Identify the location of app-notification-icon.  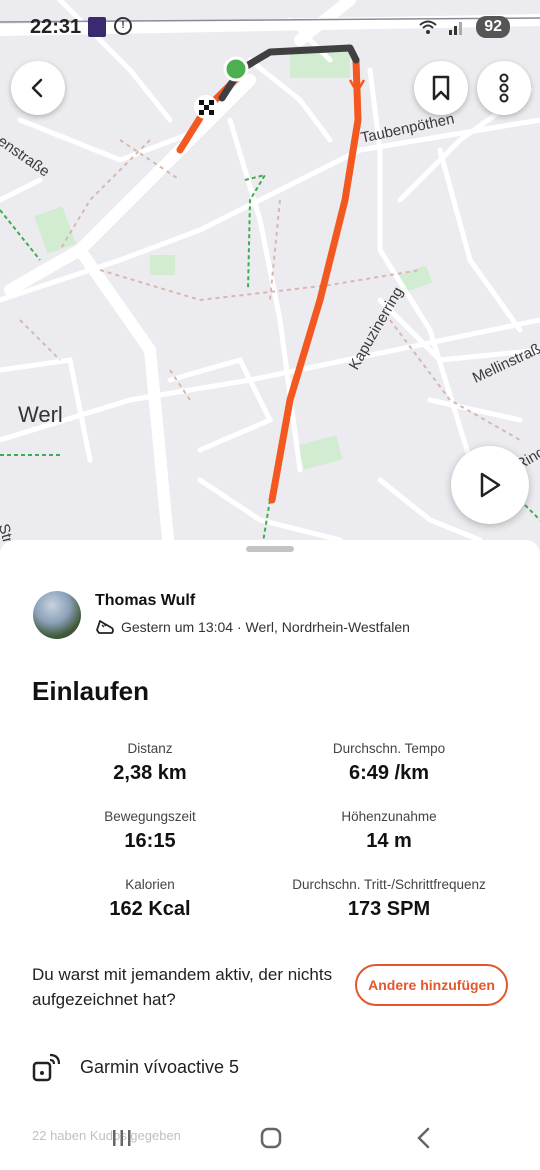
(97, 27).